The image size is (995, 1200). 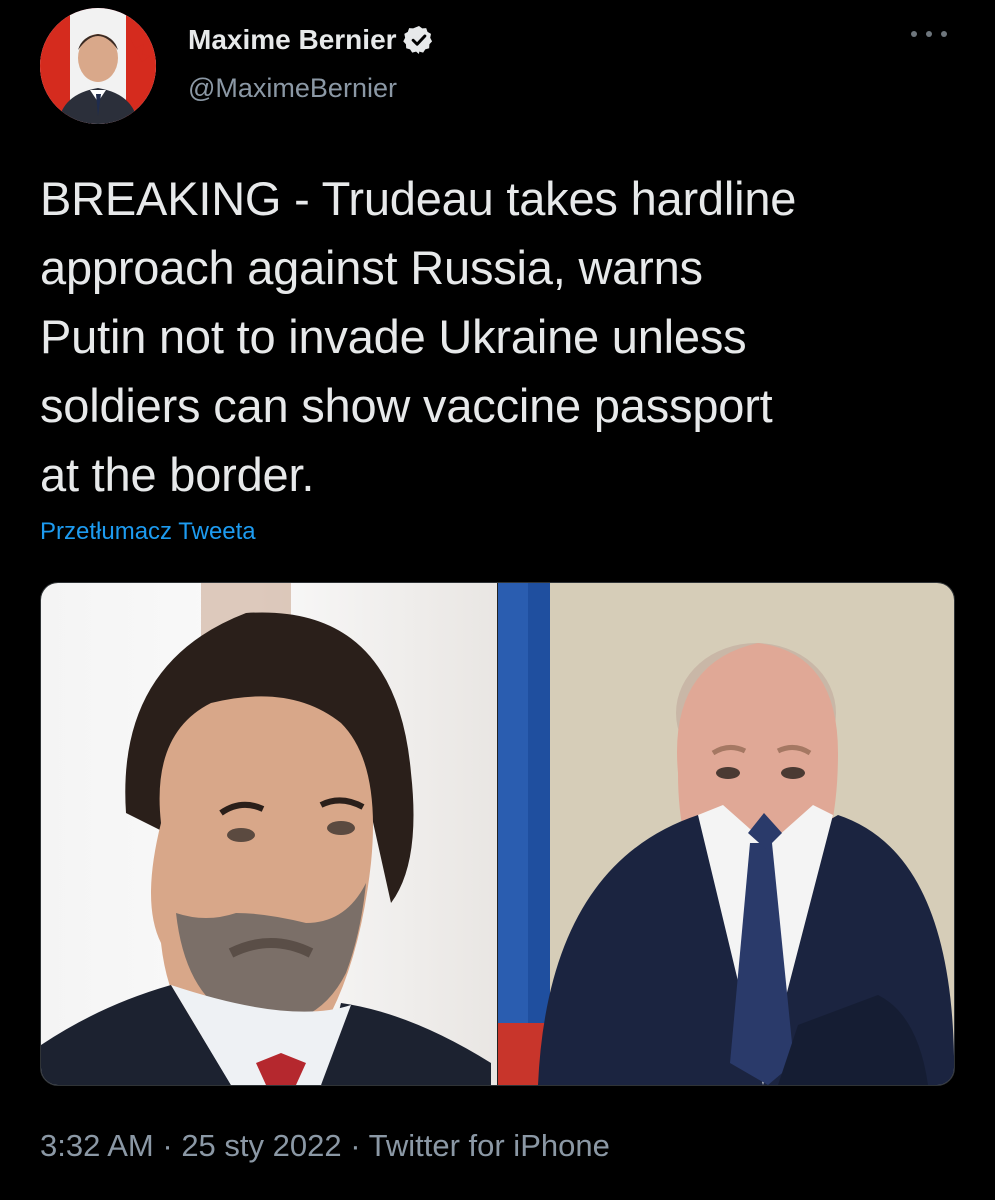 I want to click on tweet-time: 3:32 AM, so click(x=97, y=1145).